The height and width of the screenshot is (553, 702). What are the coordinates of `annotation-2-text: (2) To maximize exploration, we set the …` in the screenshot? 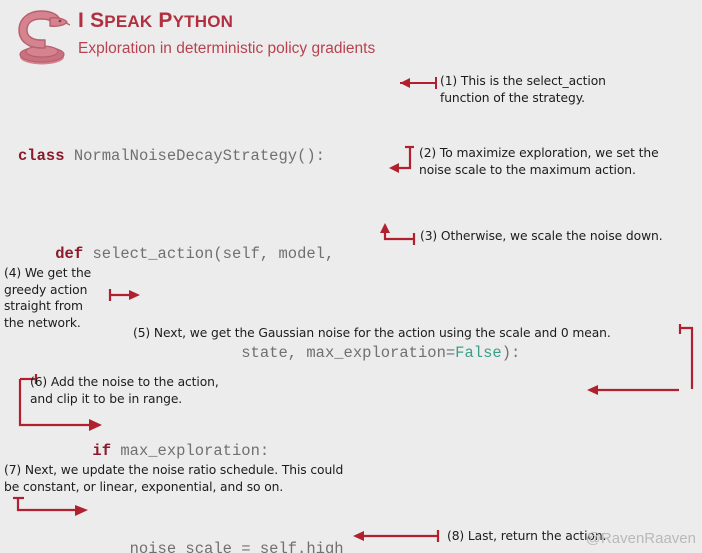 It's located at (539, 161).